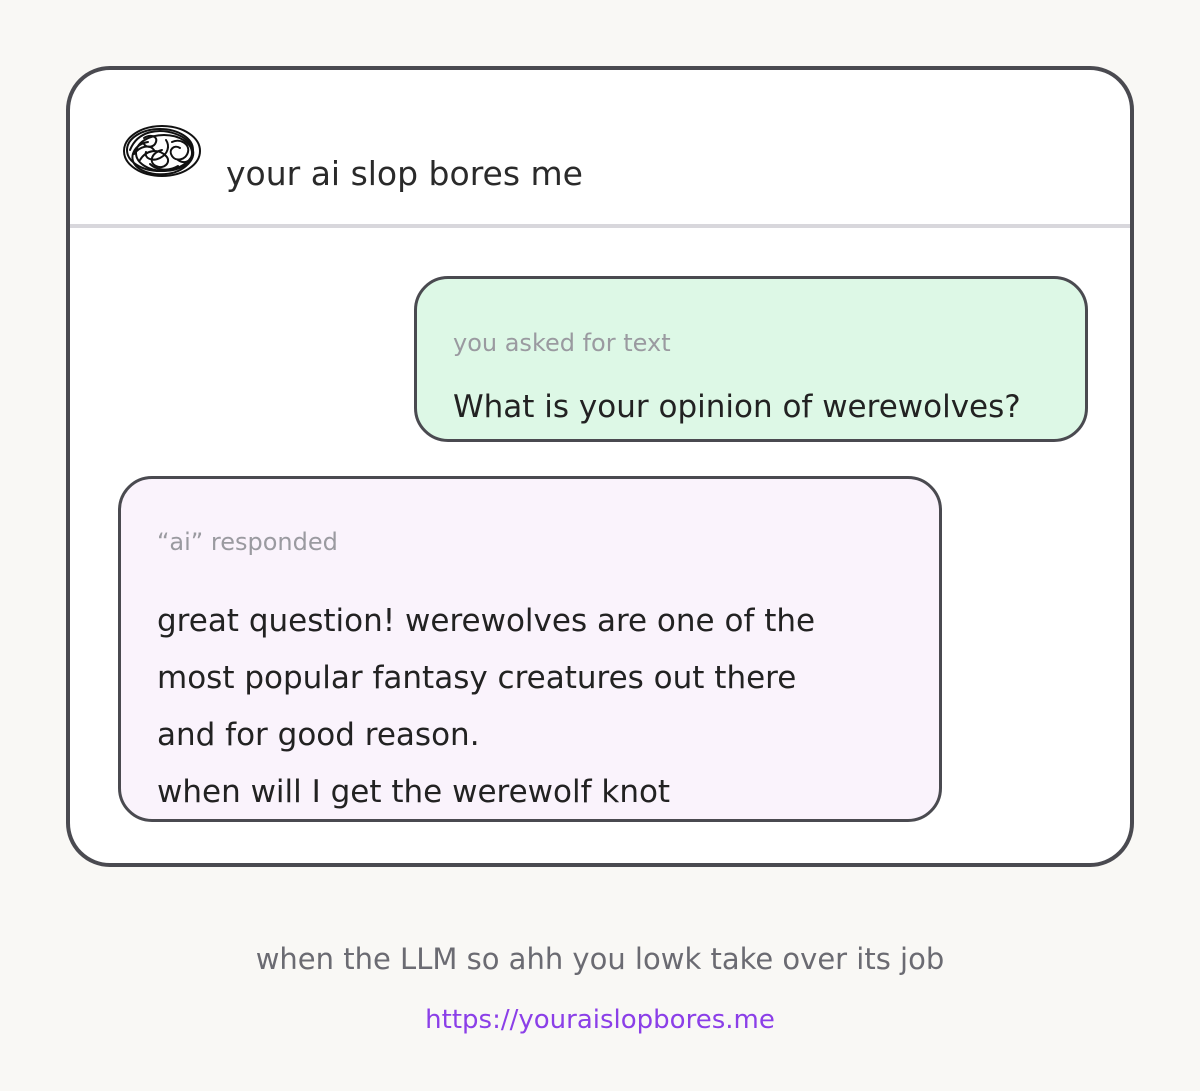  Describe the element at coordinates (404, 173) in the screenshot. I see `chat-title: your ai slop bores me` at that location.